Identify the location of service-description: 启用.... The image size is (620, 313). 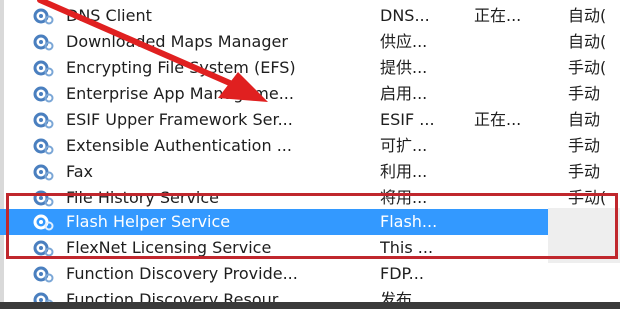
(404, 93).